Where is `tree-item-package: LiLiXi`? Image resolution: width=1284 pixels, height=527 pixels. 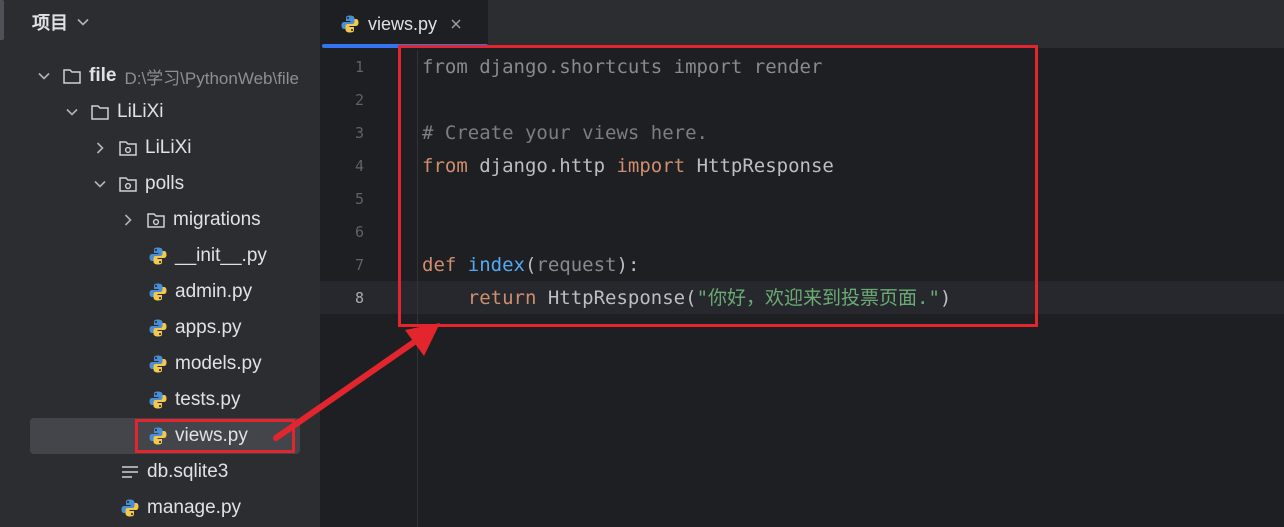 tree-item-package: LiLiXi is located at coordinates (160, 148).